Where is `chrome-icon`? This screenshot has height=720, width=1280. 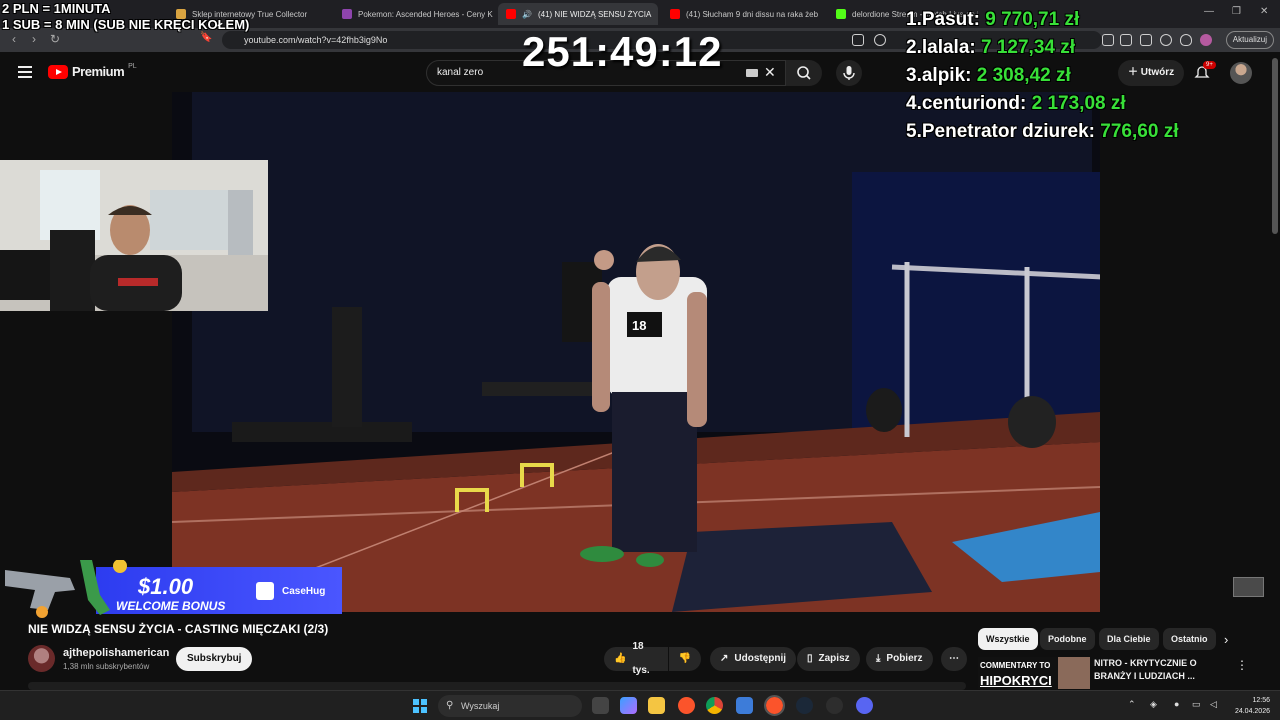 chrome-icon is located at coordinates (714, 705).